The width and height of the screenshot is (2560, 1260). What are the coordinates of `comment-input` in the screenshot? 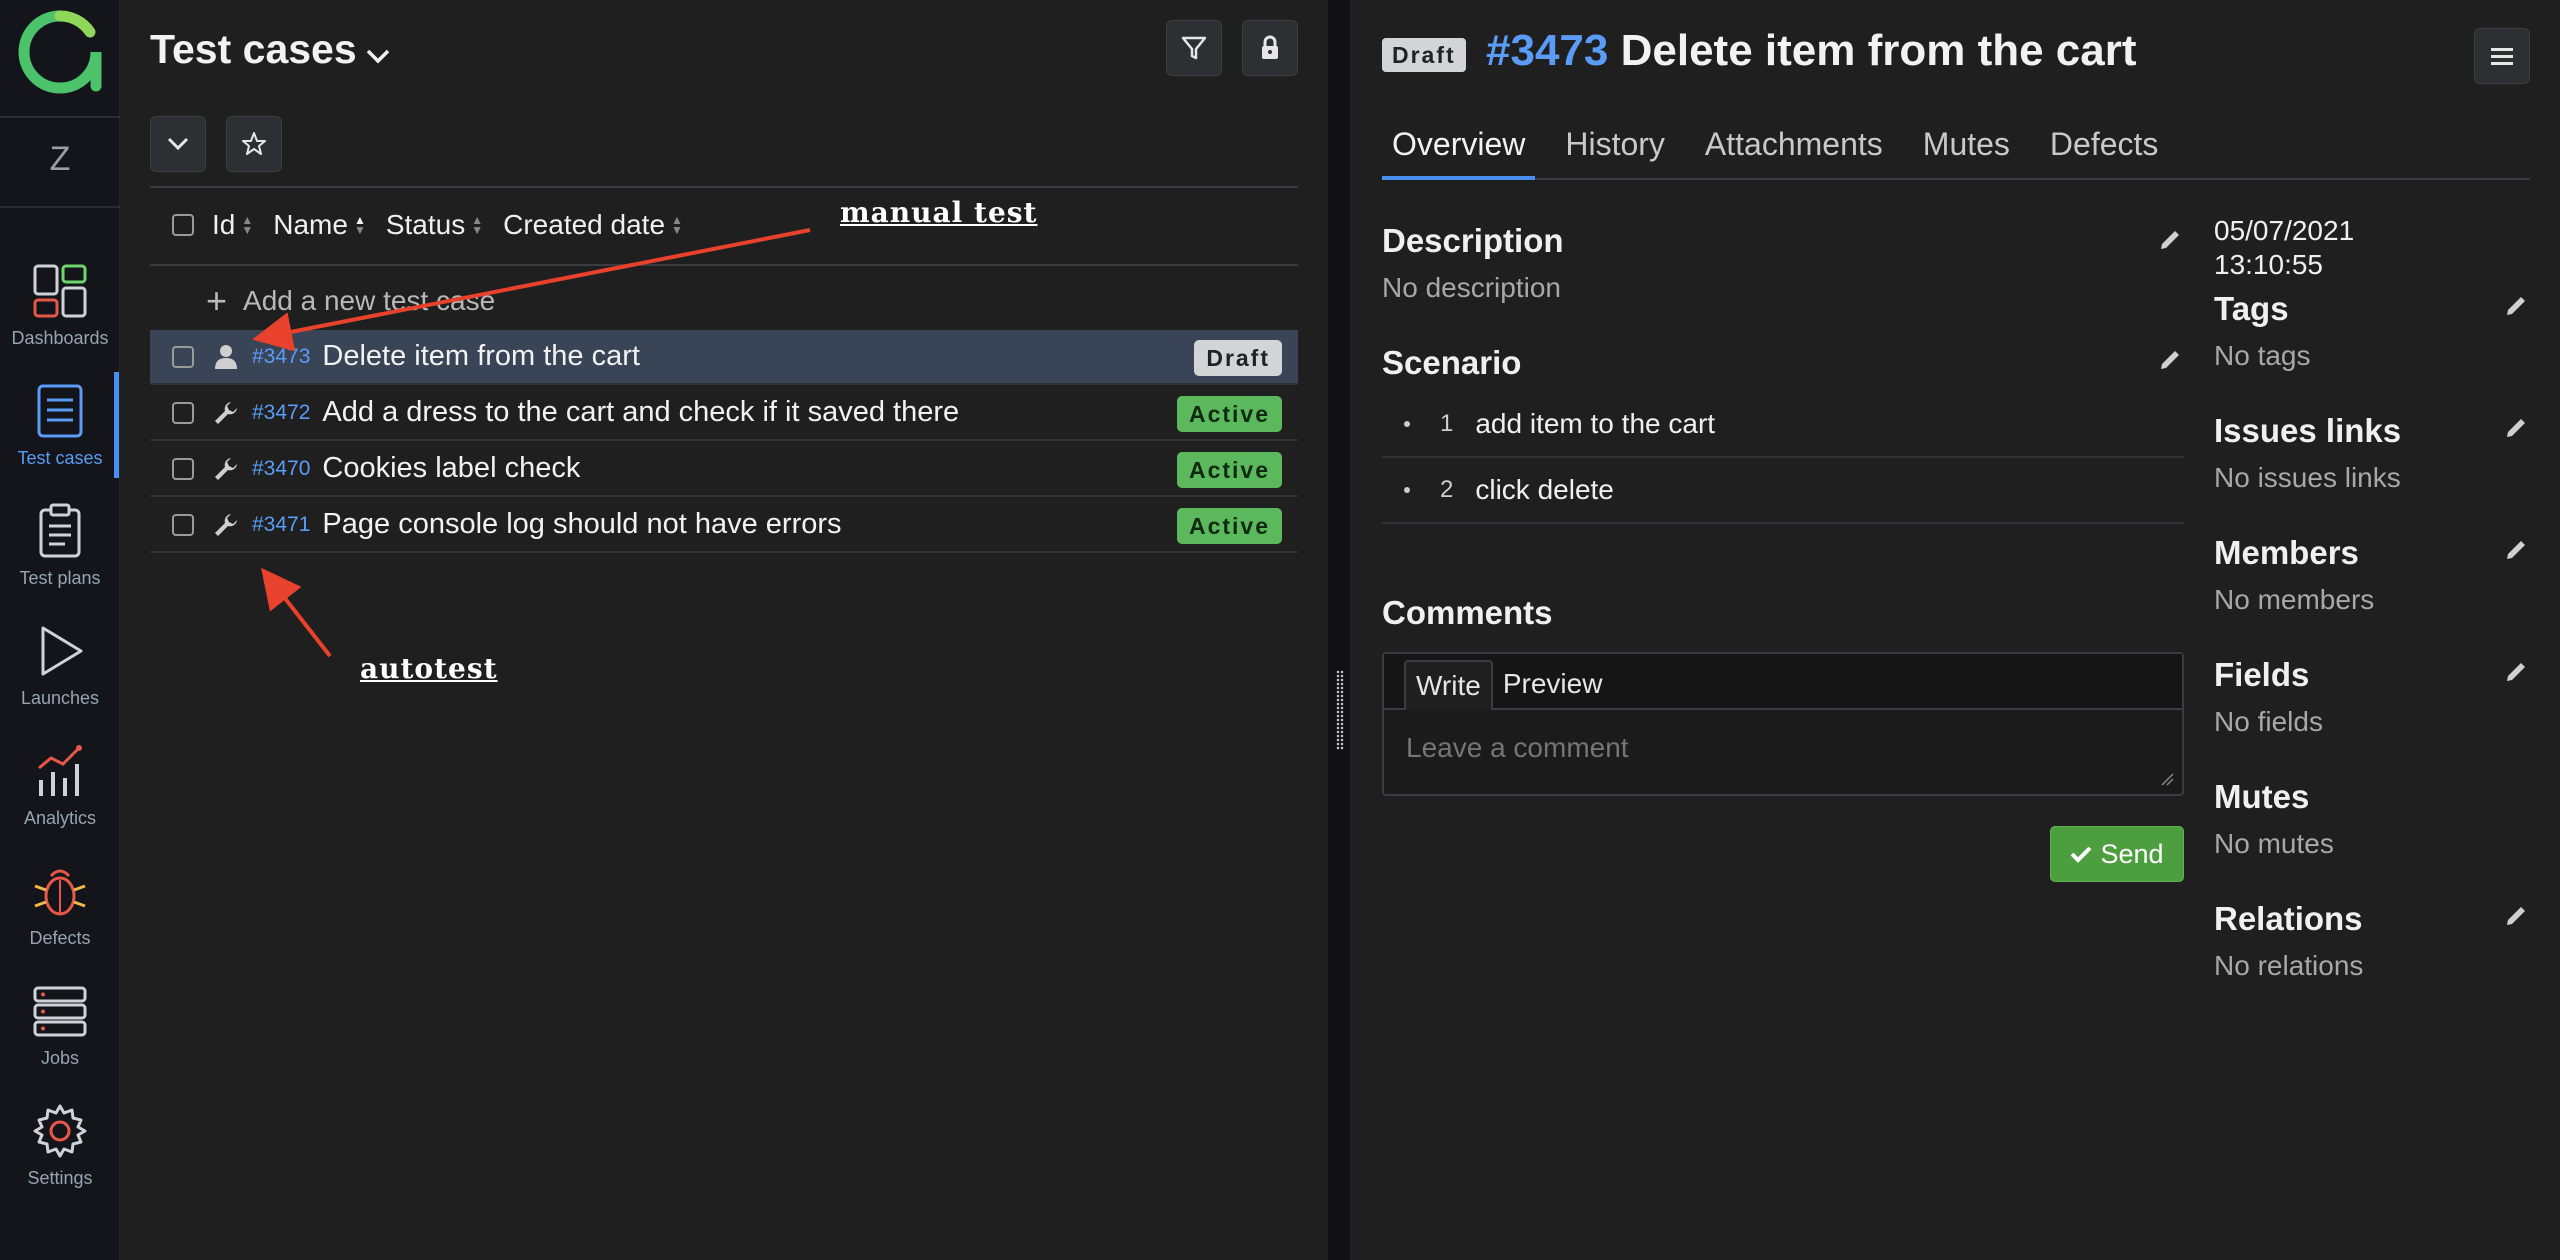 It's located at (1776, 748).